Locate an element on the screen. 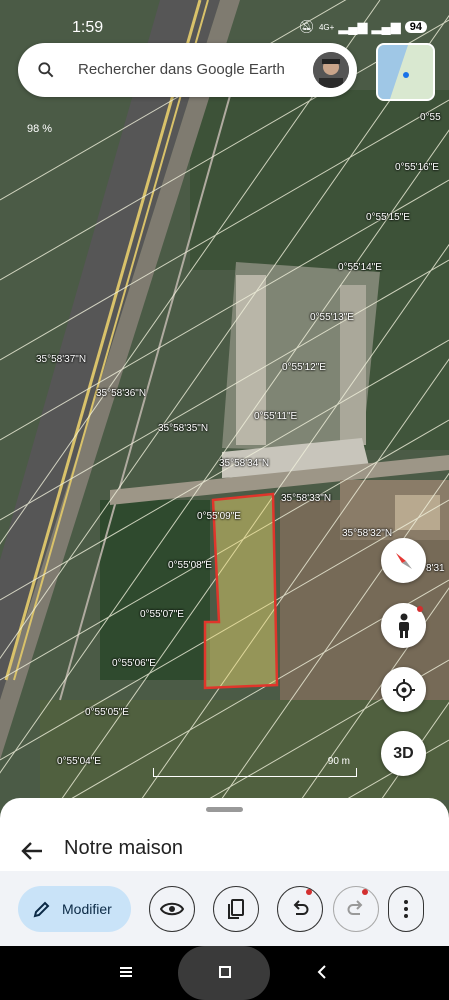 Image resolution: width=449 pixels, height=1000 pixels. status-icons: 🔕︎ 4G+ ▂▄▆ ▂▄▆ 94 is located at coordinates (362, 27).